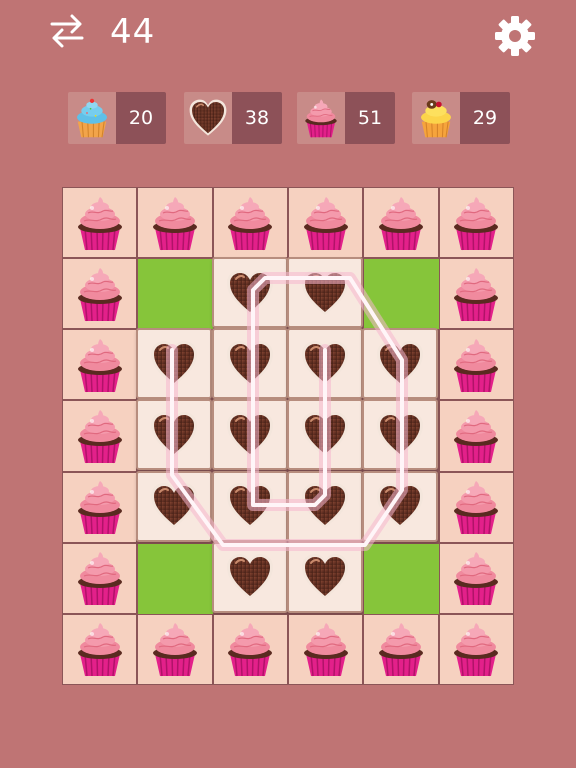  Describe the element at coordinates (370, 118) in the screenshot. I see `goal-count: 51` at that location.